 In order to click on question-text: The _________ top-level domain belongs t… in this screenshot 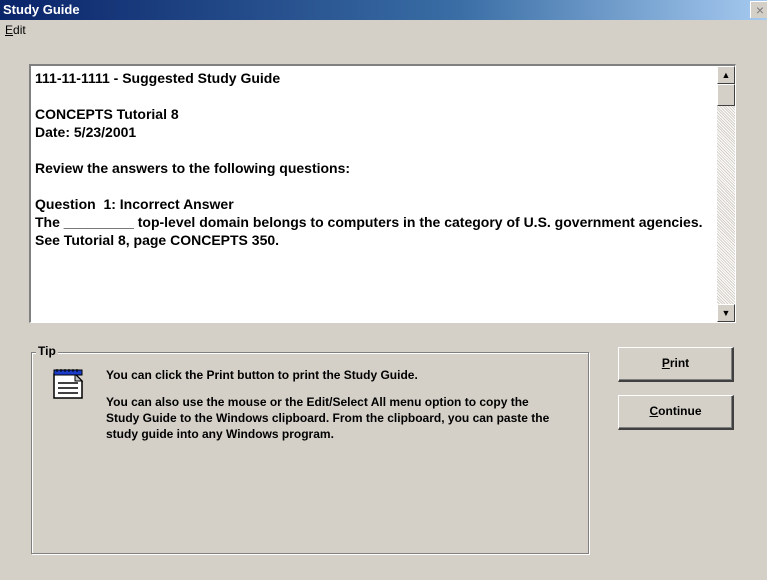, I will do `click(369, 222)`.